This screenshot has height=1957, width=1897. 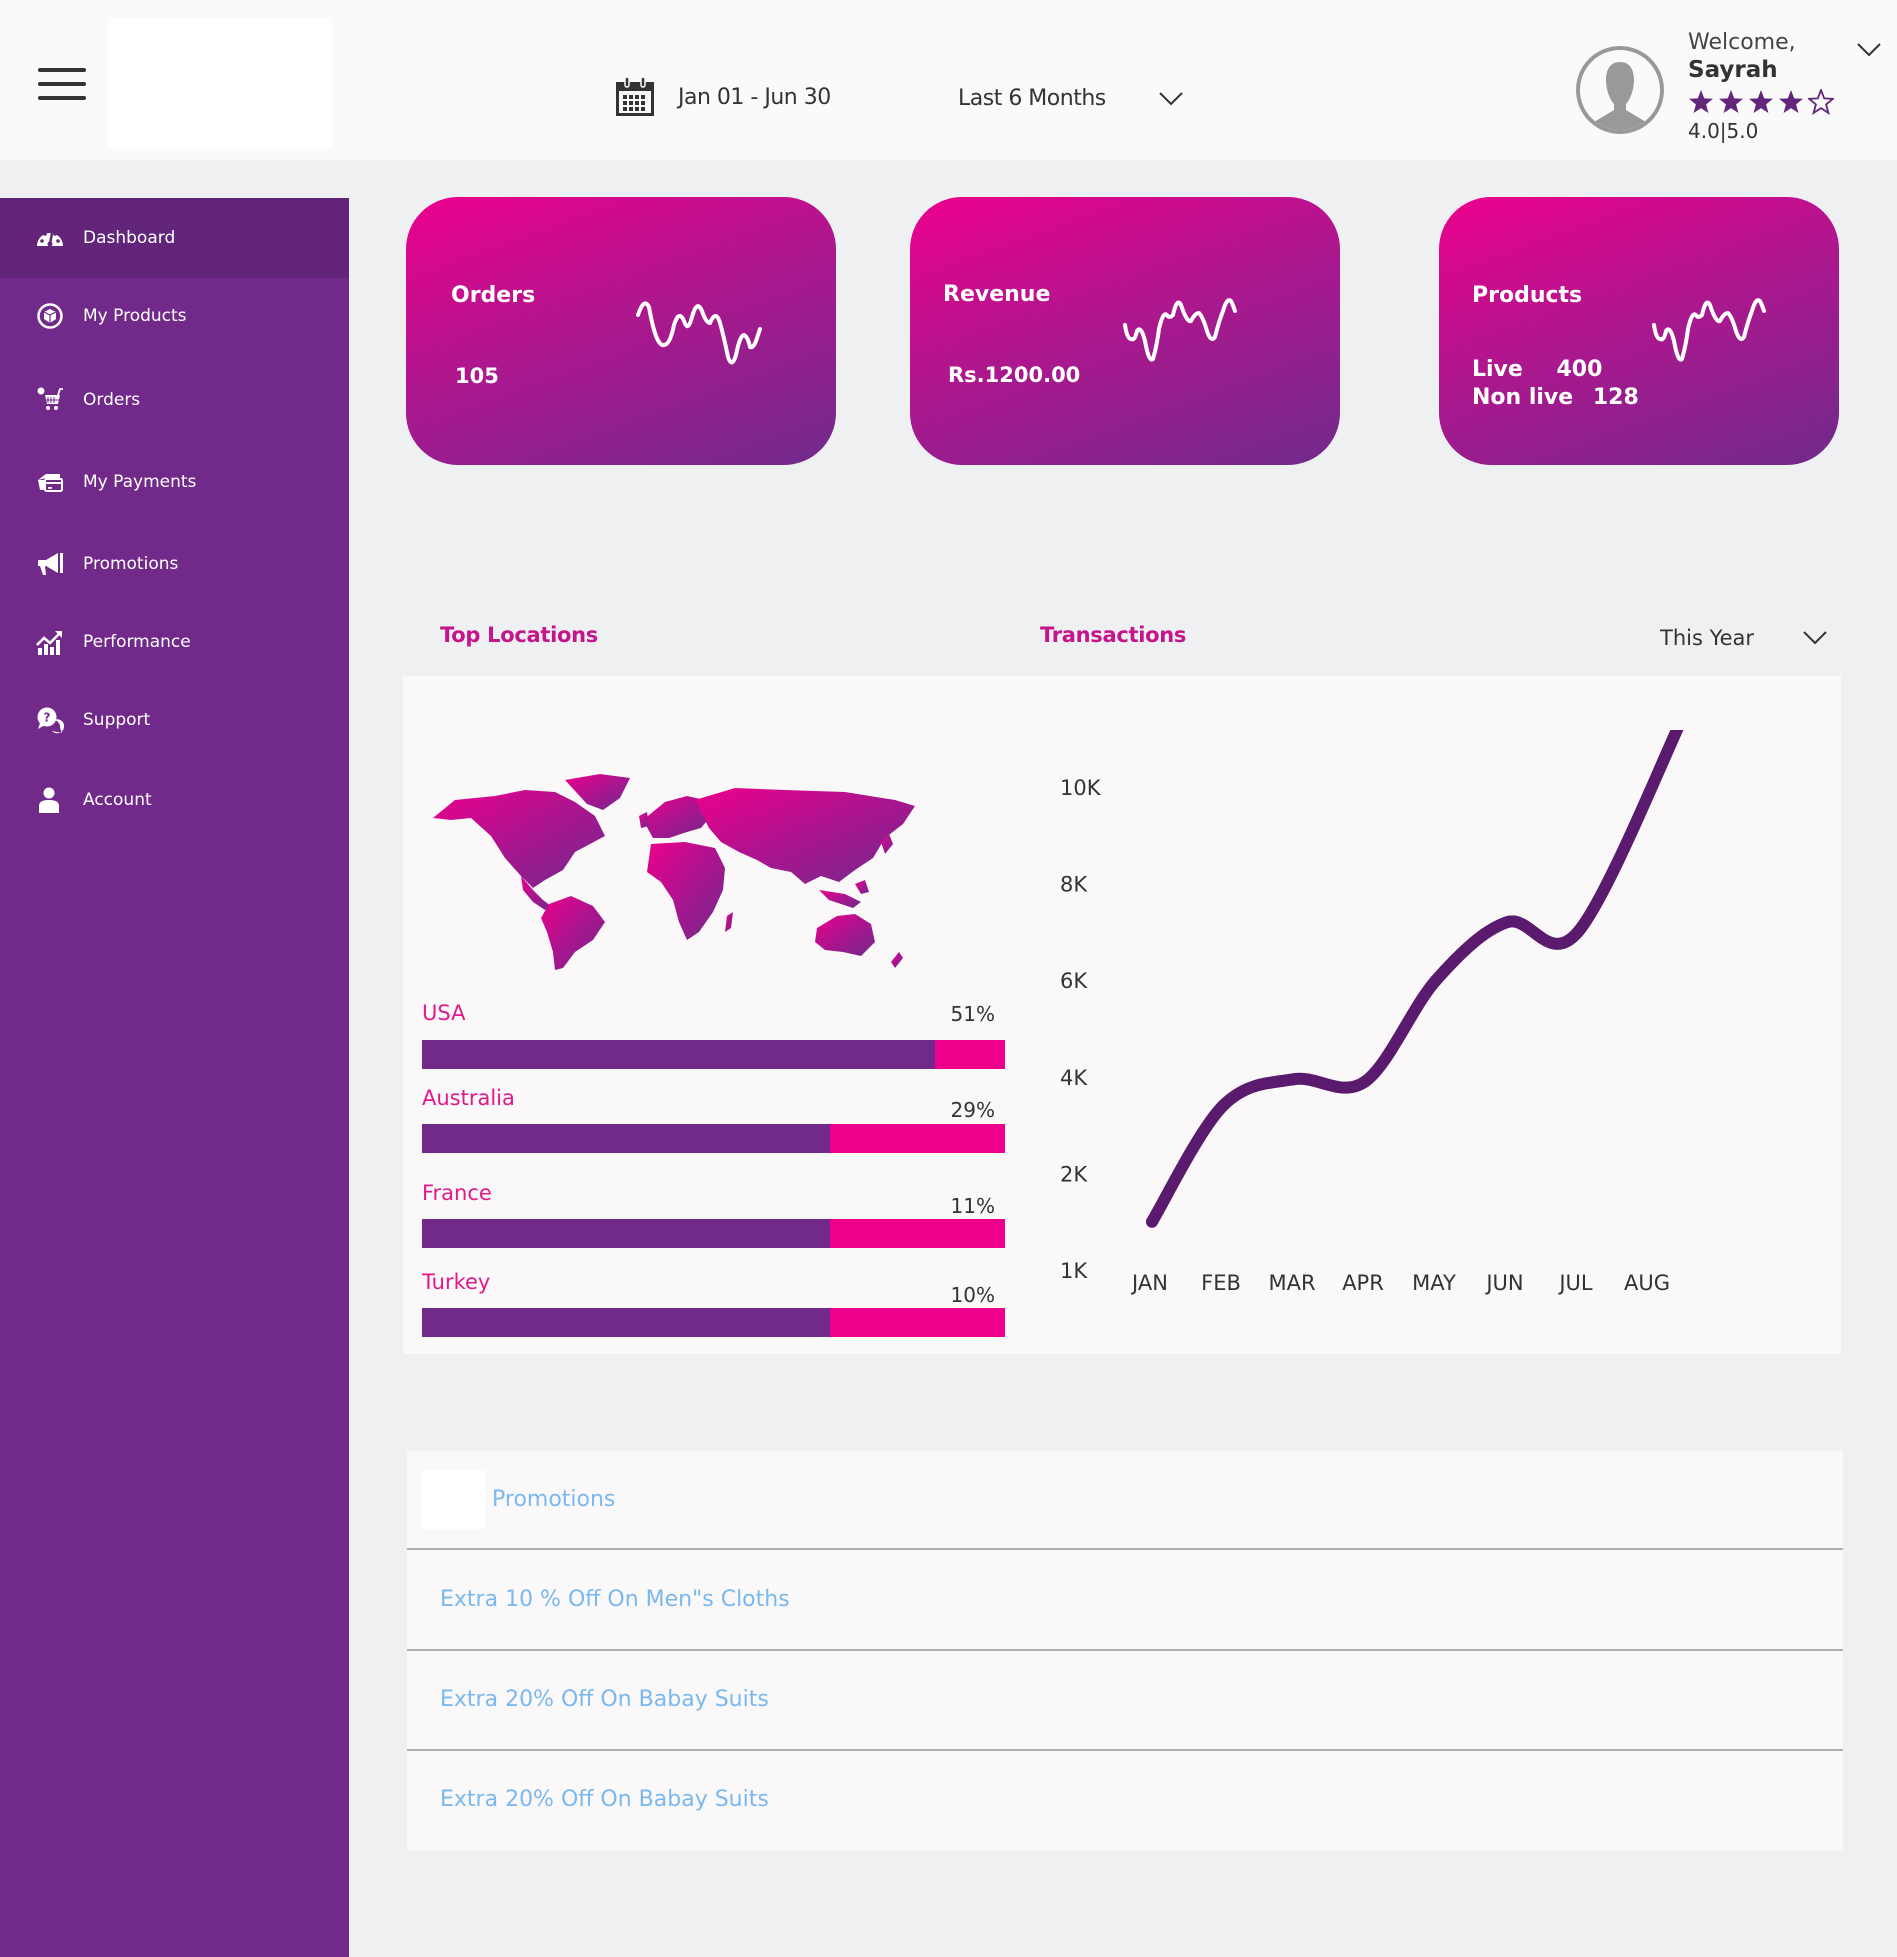 I want to click on transactions-chart: 1K 2K 4K 6K 8K 10K JAN FEB MAR APR MAY JUN JUL AUG, so click(x=1372, y=1012).